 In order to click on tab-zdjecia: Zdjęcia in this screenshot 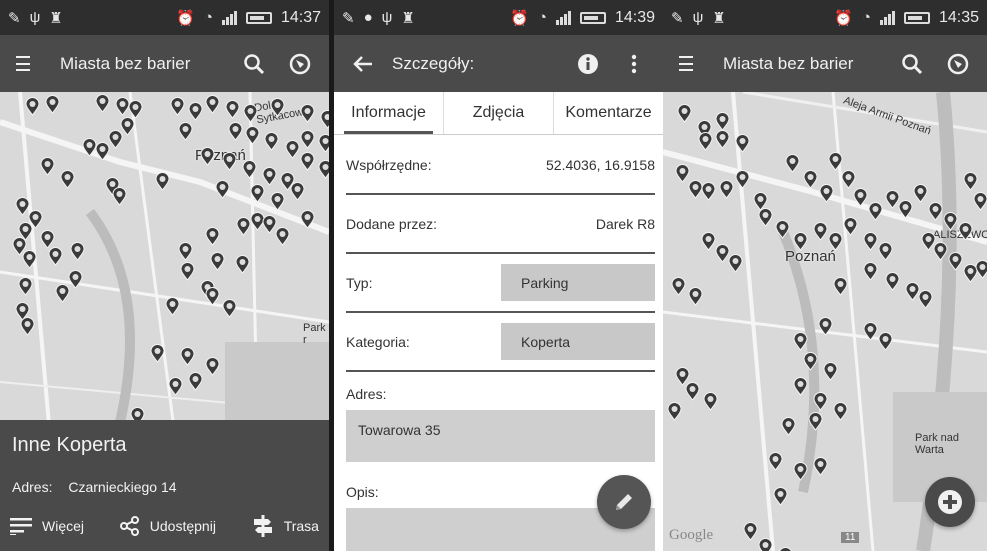, I will do `click(499, 113)`.